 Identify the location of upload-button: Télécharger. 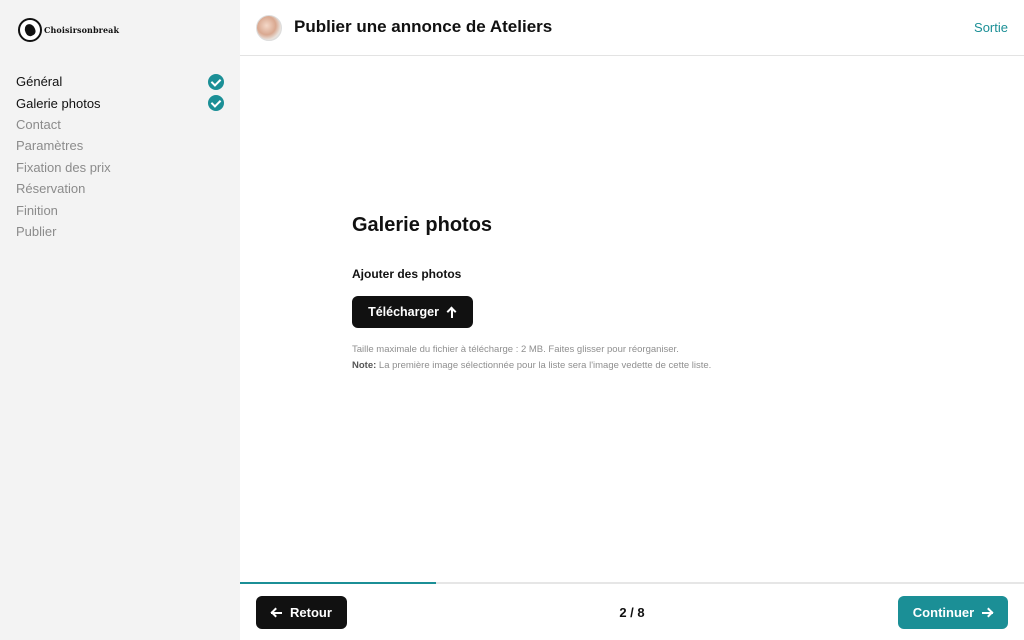
(412, 312).